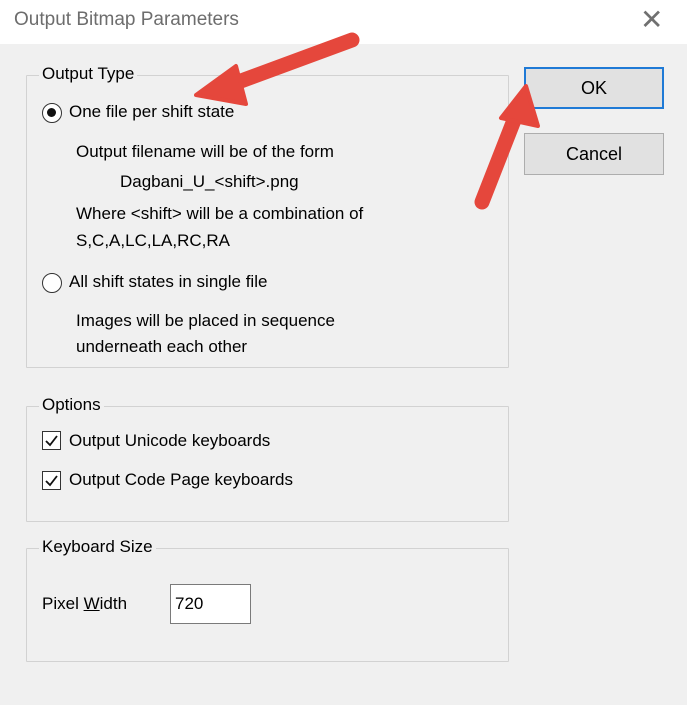  Describe the element at coordinates (343, 22) in the screenshot. I see `title-bar: Output Bitmap Parameters ✕` at that location.